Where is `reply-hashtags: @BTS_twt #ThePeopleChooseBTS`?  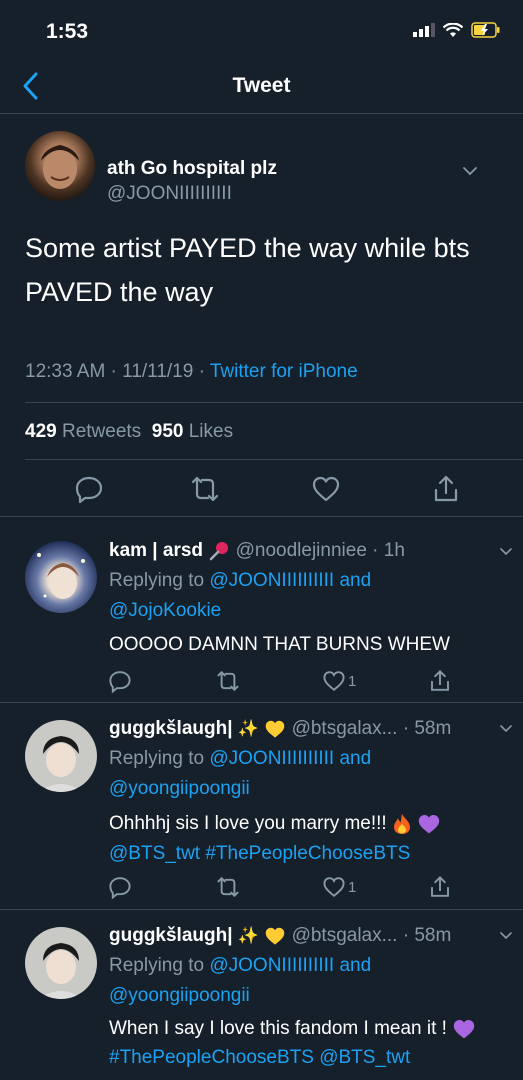 reply-hashtags: @BTS_twt #ThePeopleChooseBTS is located at coordinates (259, 854).